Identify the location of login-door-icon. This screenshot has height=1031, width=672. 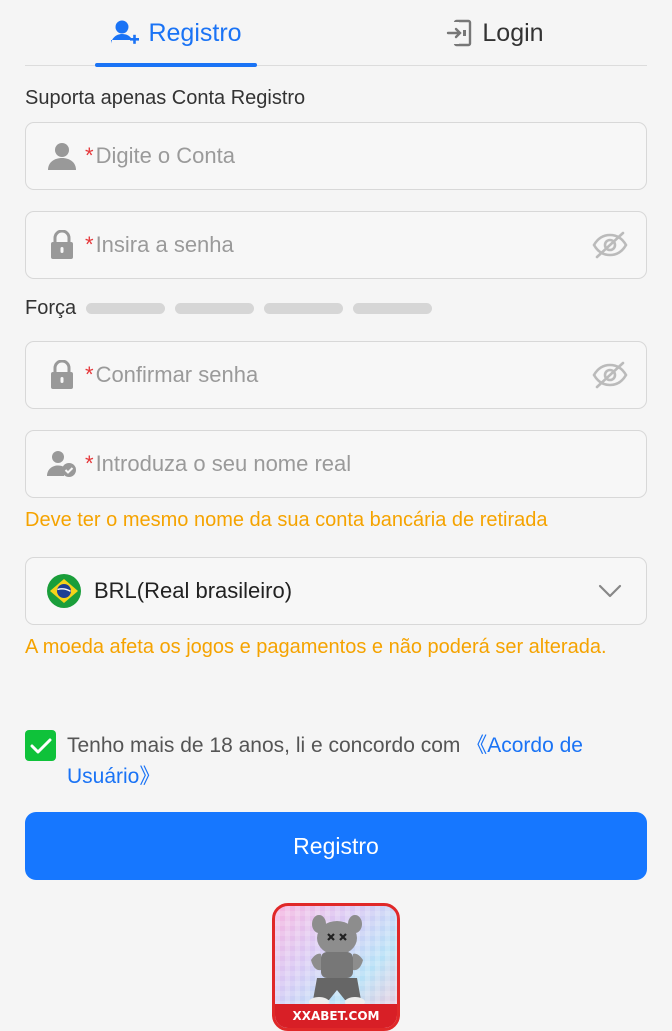
(459, 33).